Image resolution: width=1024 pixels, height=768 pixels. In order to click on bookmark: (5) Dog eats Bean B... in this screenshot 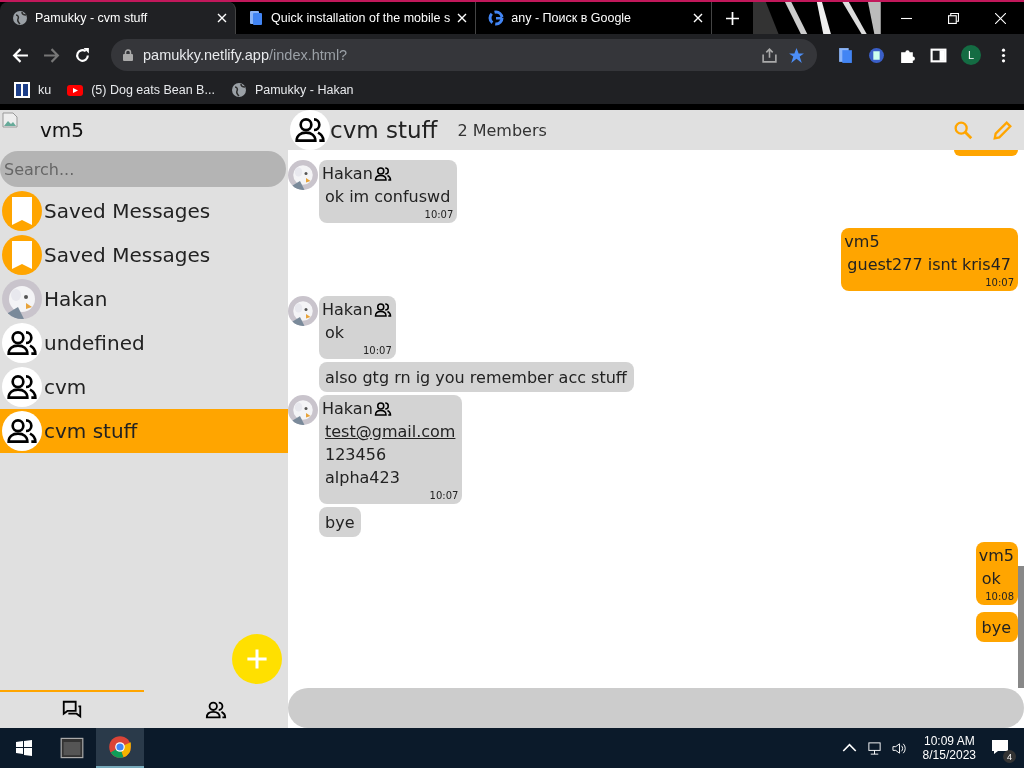, I will do `click(141, 90)`.